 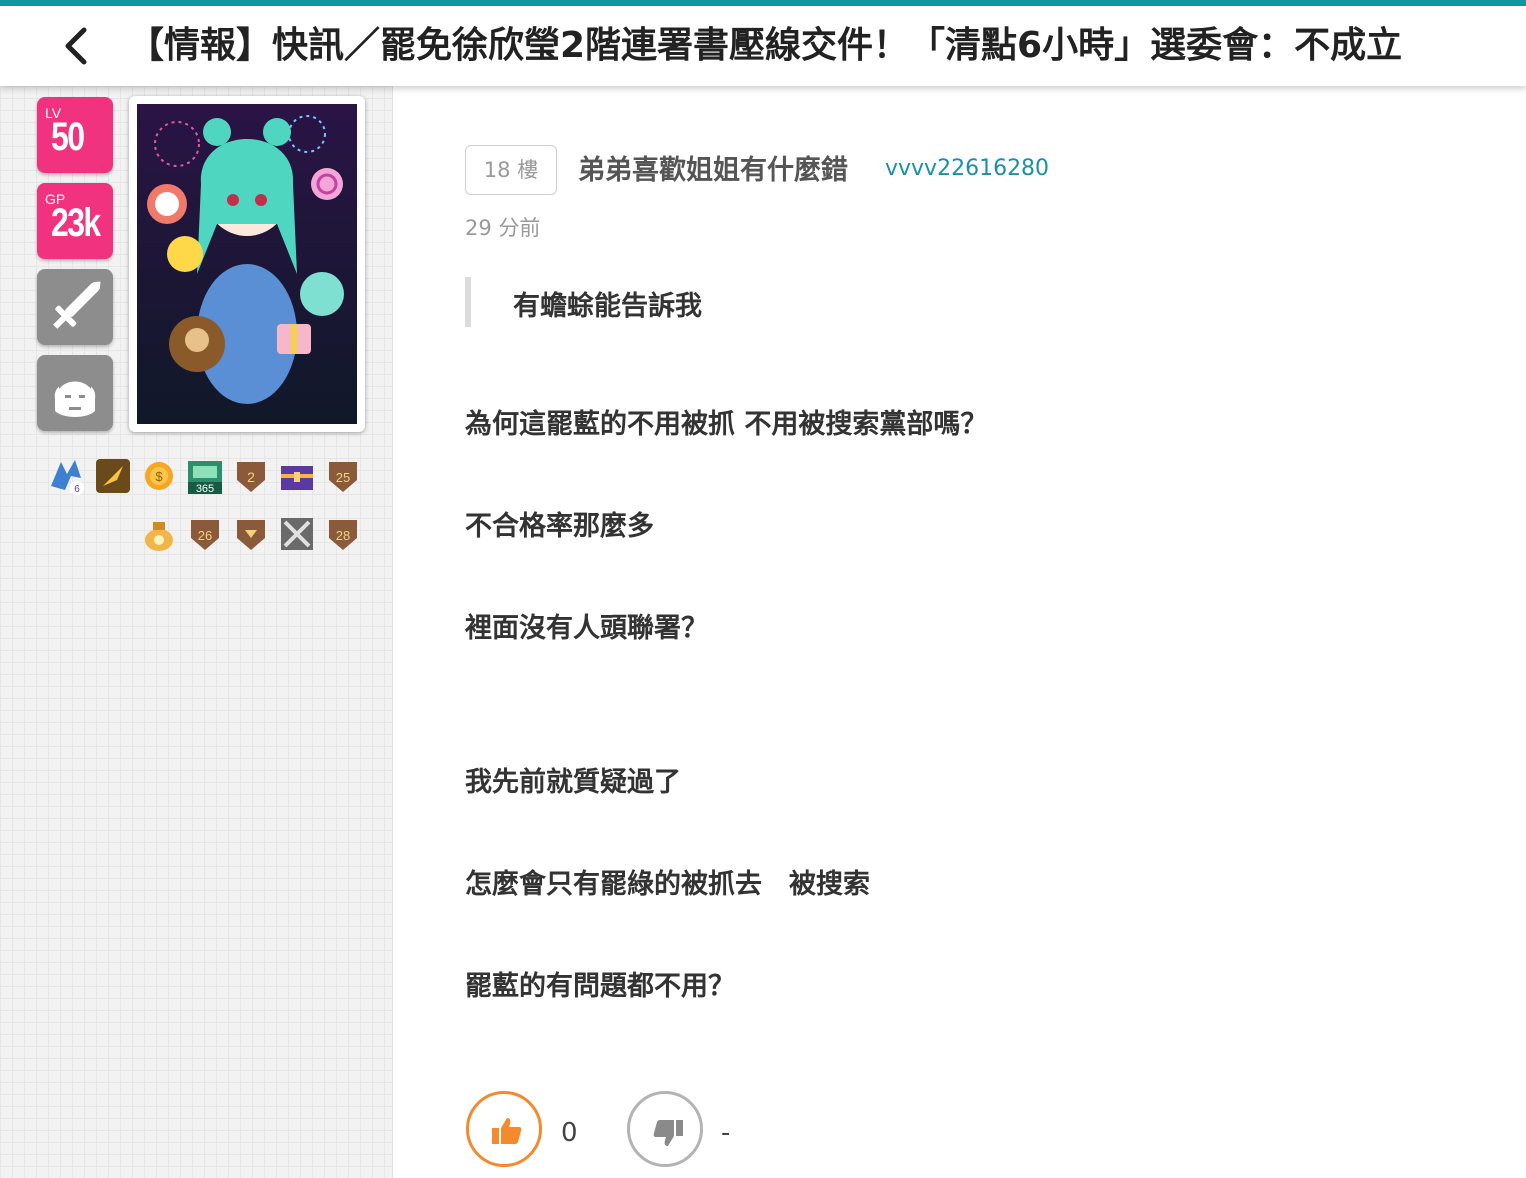 What do you see at coordinates (586, 628) in the screenshot?
I see `post-line: 裡面沒有人頭聯署？` at bounding box center [586, 628].